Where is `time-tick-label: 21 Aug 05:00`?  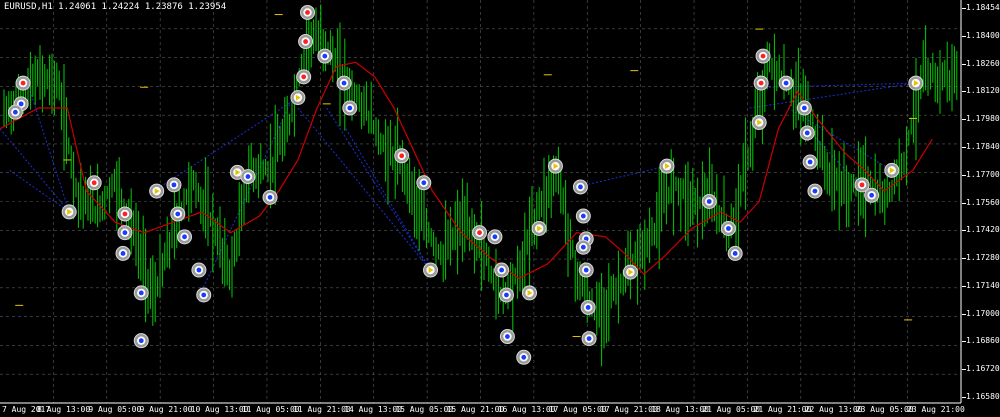
time-tick-label: 21 Aug 05:00 is located at coordinates (731, 409).